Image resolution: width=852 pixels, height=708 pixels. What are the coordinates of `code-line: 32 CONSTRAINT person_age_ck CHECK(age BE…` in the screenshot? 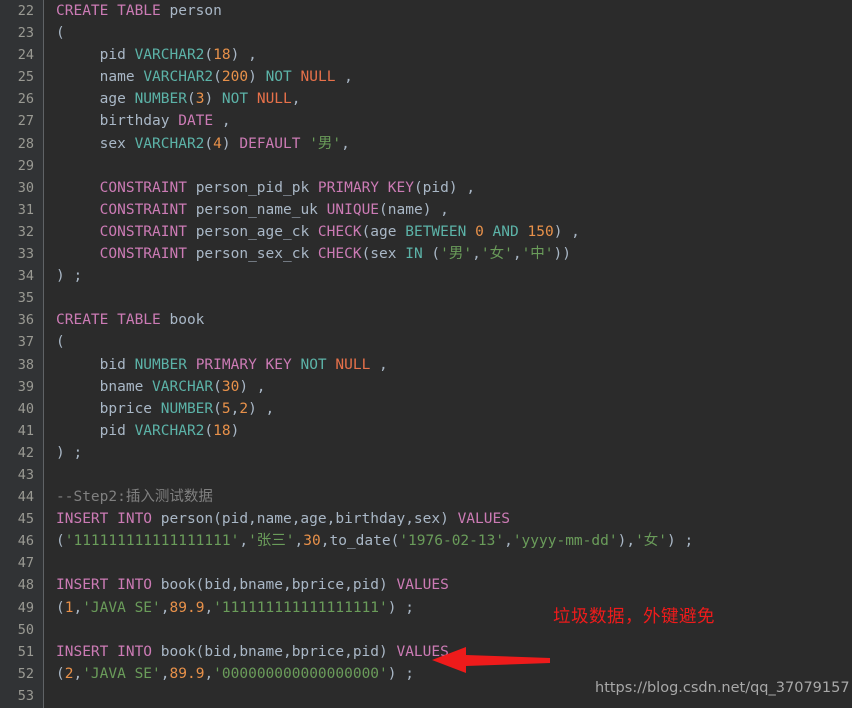 It's located at (426, 232).